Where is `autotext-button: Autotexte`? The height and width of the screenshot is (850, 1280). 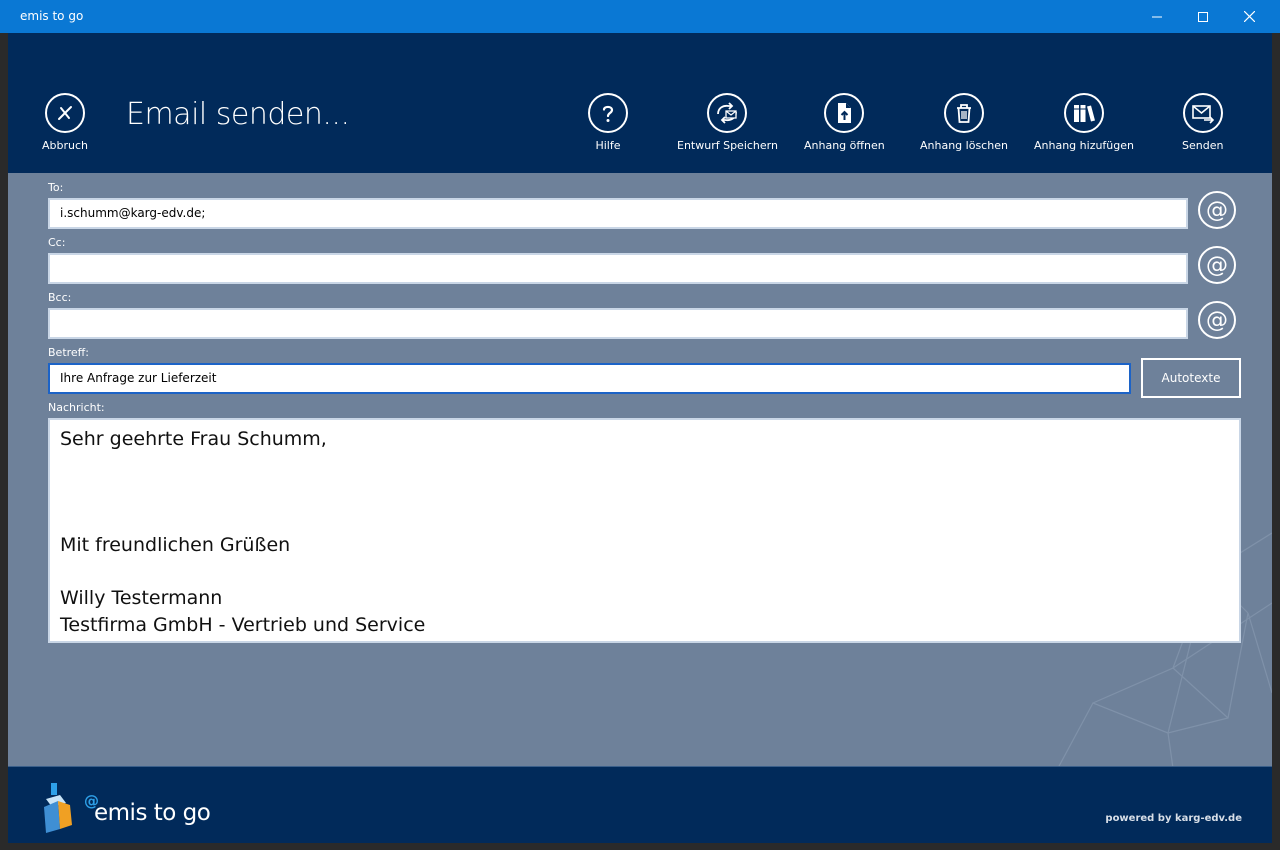 autotext-button: Autotexte is located at coordinates (1191, 378).